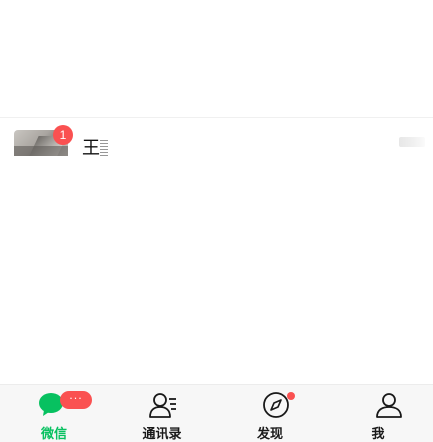 The width and height of the screenshot is (433, 442). I want to click on tab-contacts: 通讯录, so click(162, 413).